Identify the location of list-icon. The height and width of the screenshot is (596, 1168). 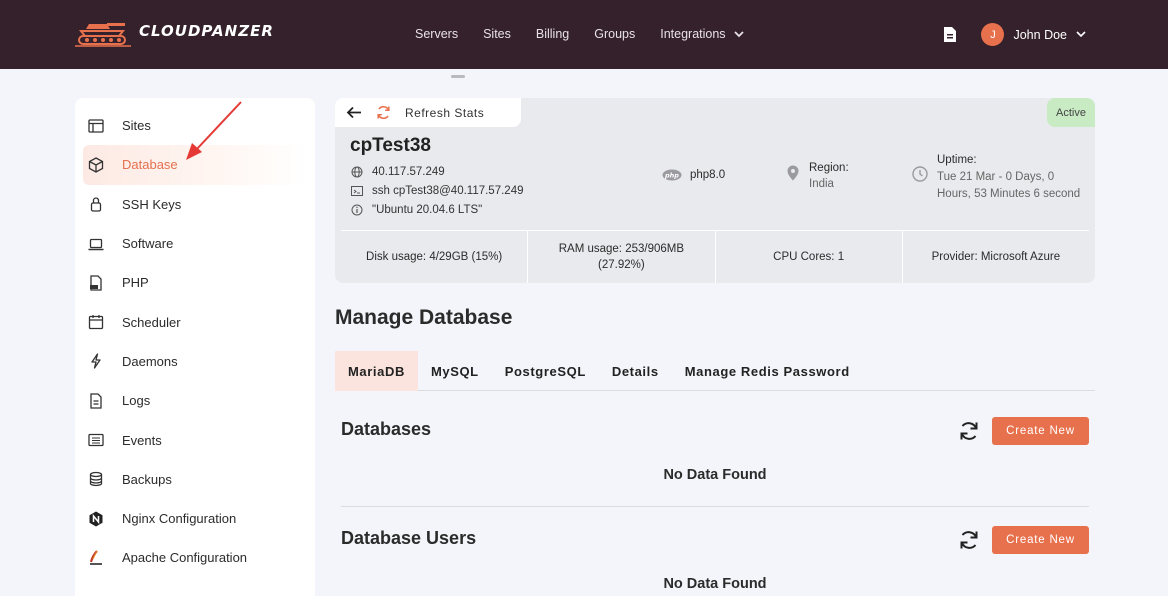
(96, 440).